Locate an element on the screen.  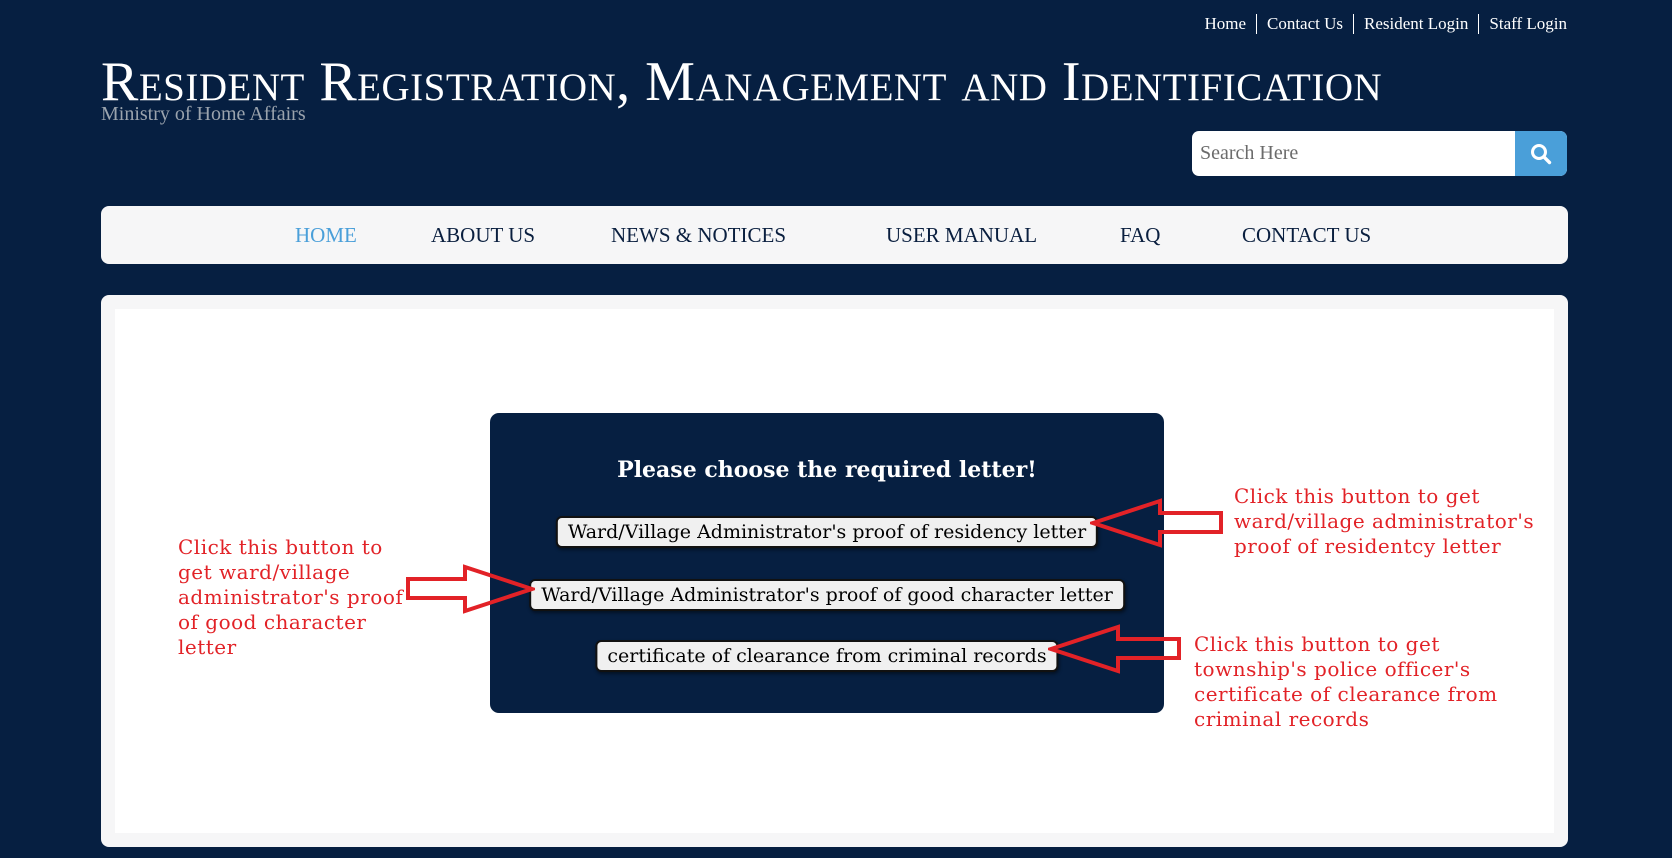
nav-home: HOME is located at coordinates (326, 235).